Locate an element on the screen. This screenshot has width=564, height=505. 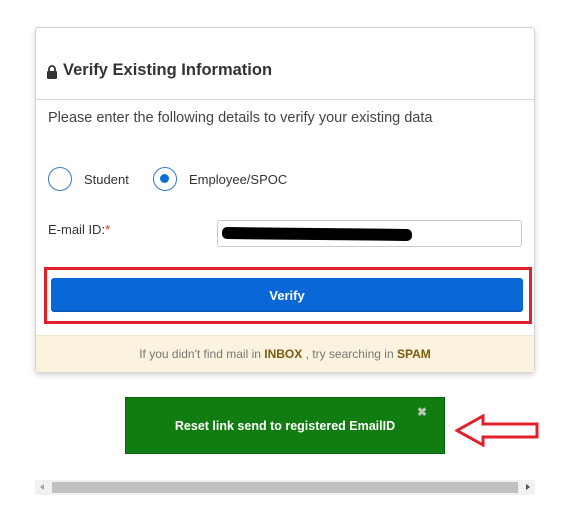
email-label: E-mail ID:* is located at coordinates (79, 229).